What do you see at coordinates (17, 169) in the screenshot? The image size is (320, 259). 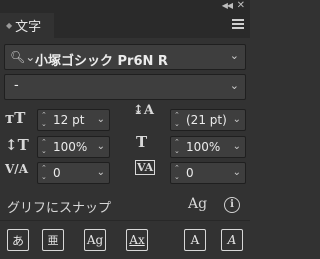 I see `kerning-icon: V/A` at bounding box center [17, 169].